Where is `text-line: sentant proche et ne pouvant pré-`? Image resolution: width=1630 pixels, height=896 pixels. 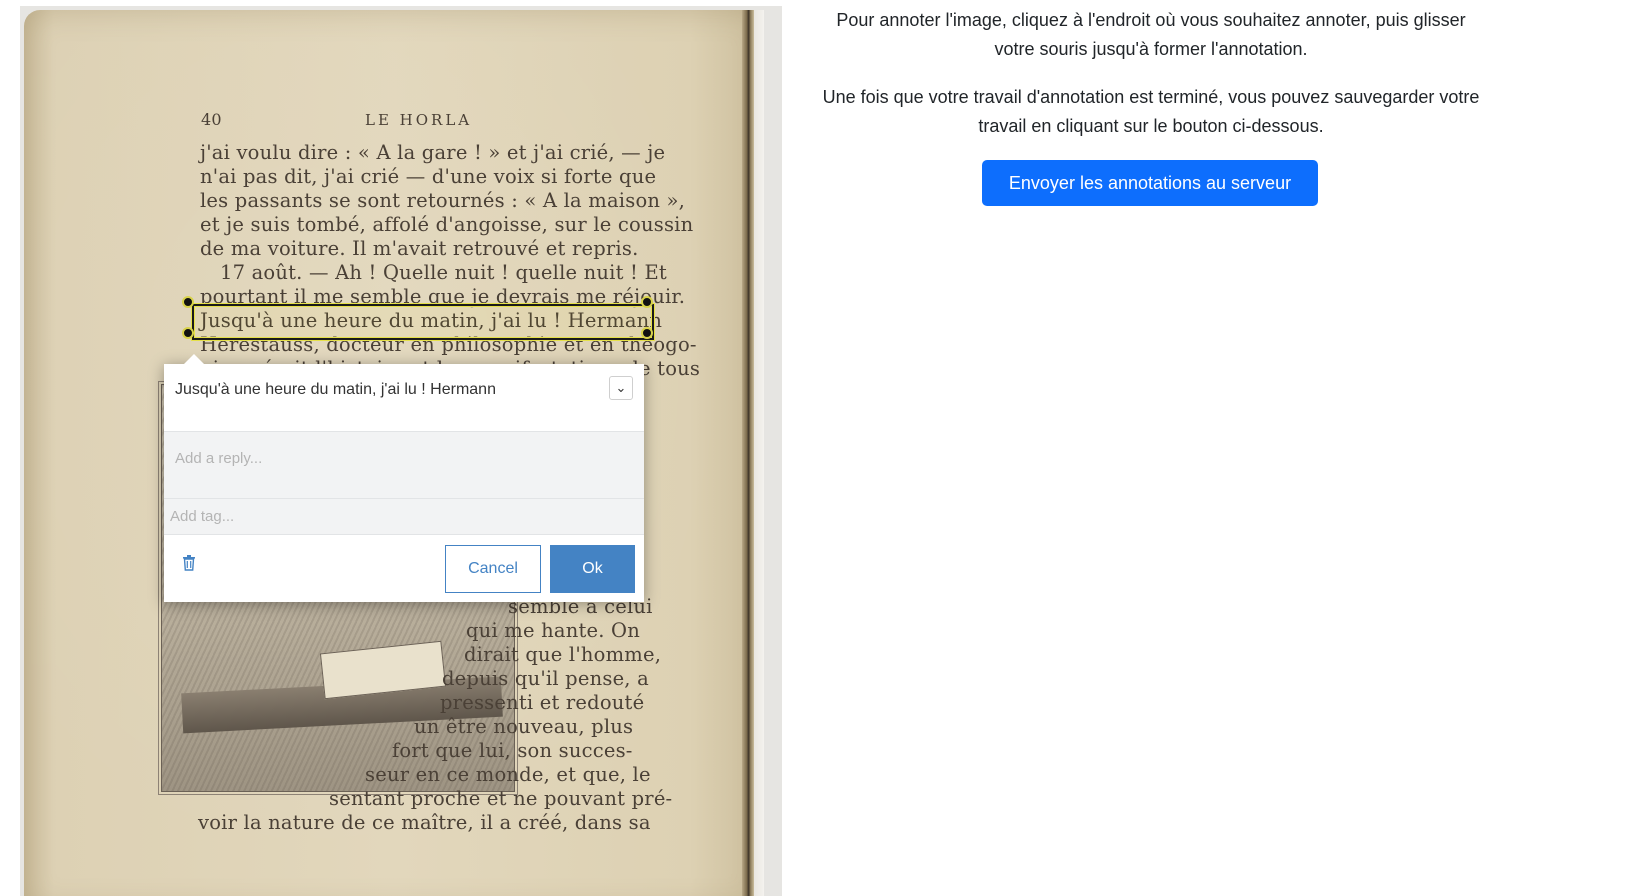
text-line: sentant proche et ne pouvant pré- is located at coordinates (501, 798).